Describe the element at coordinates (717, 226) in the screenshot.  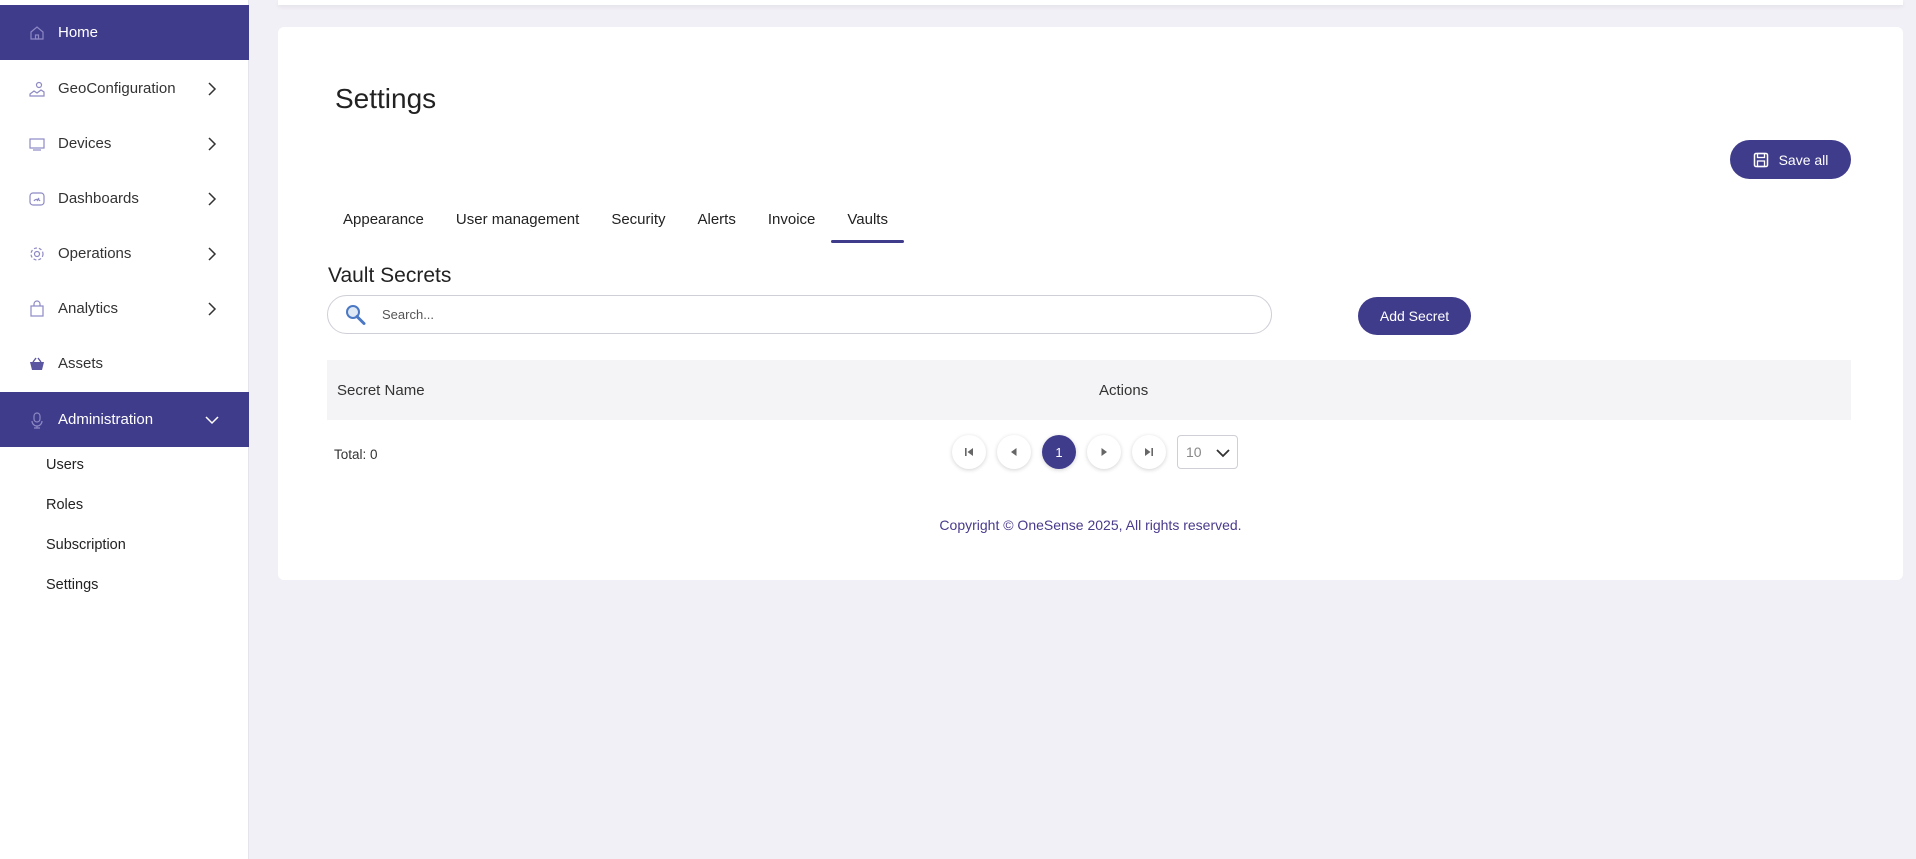
I see `tab-alerts: Alerts` at that location.